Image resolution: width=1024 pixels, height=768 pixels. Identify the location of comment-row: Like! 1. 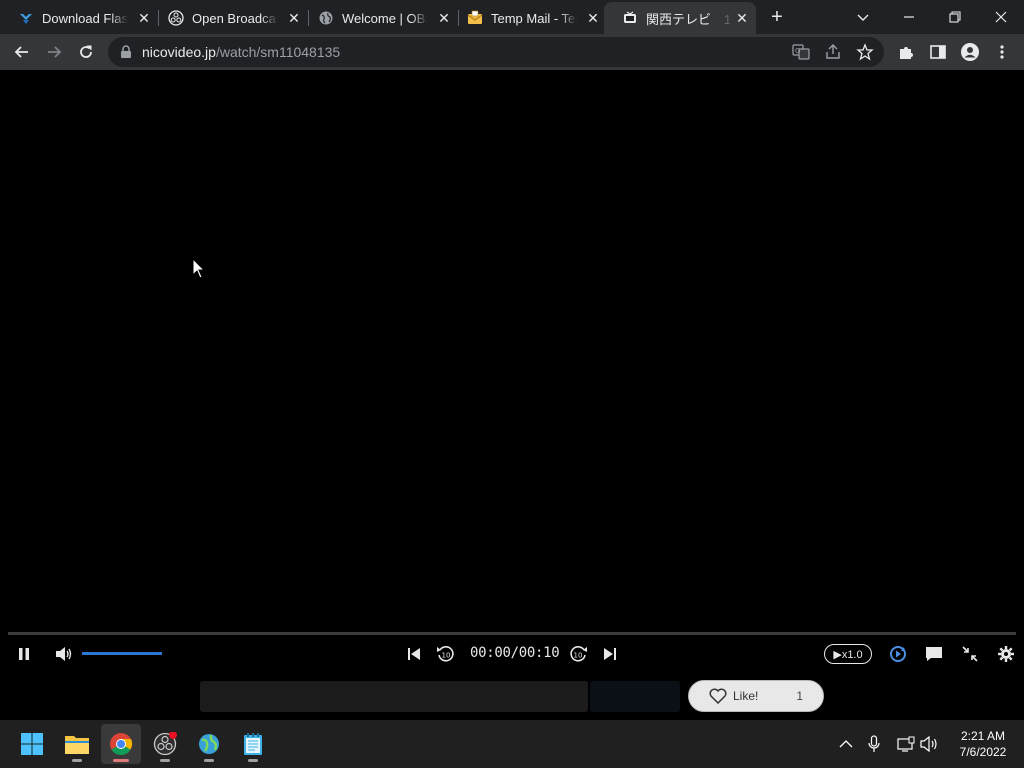
(512, 697).